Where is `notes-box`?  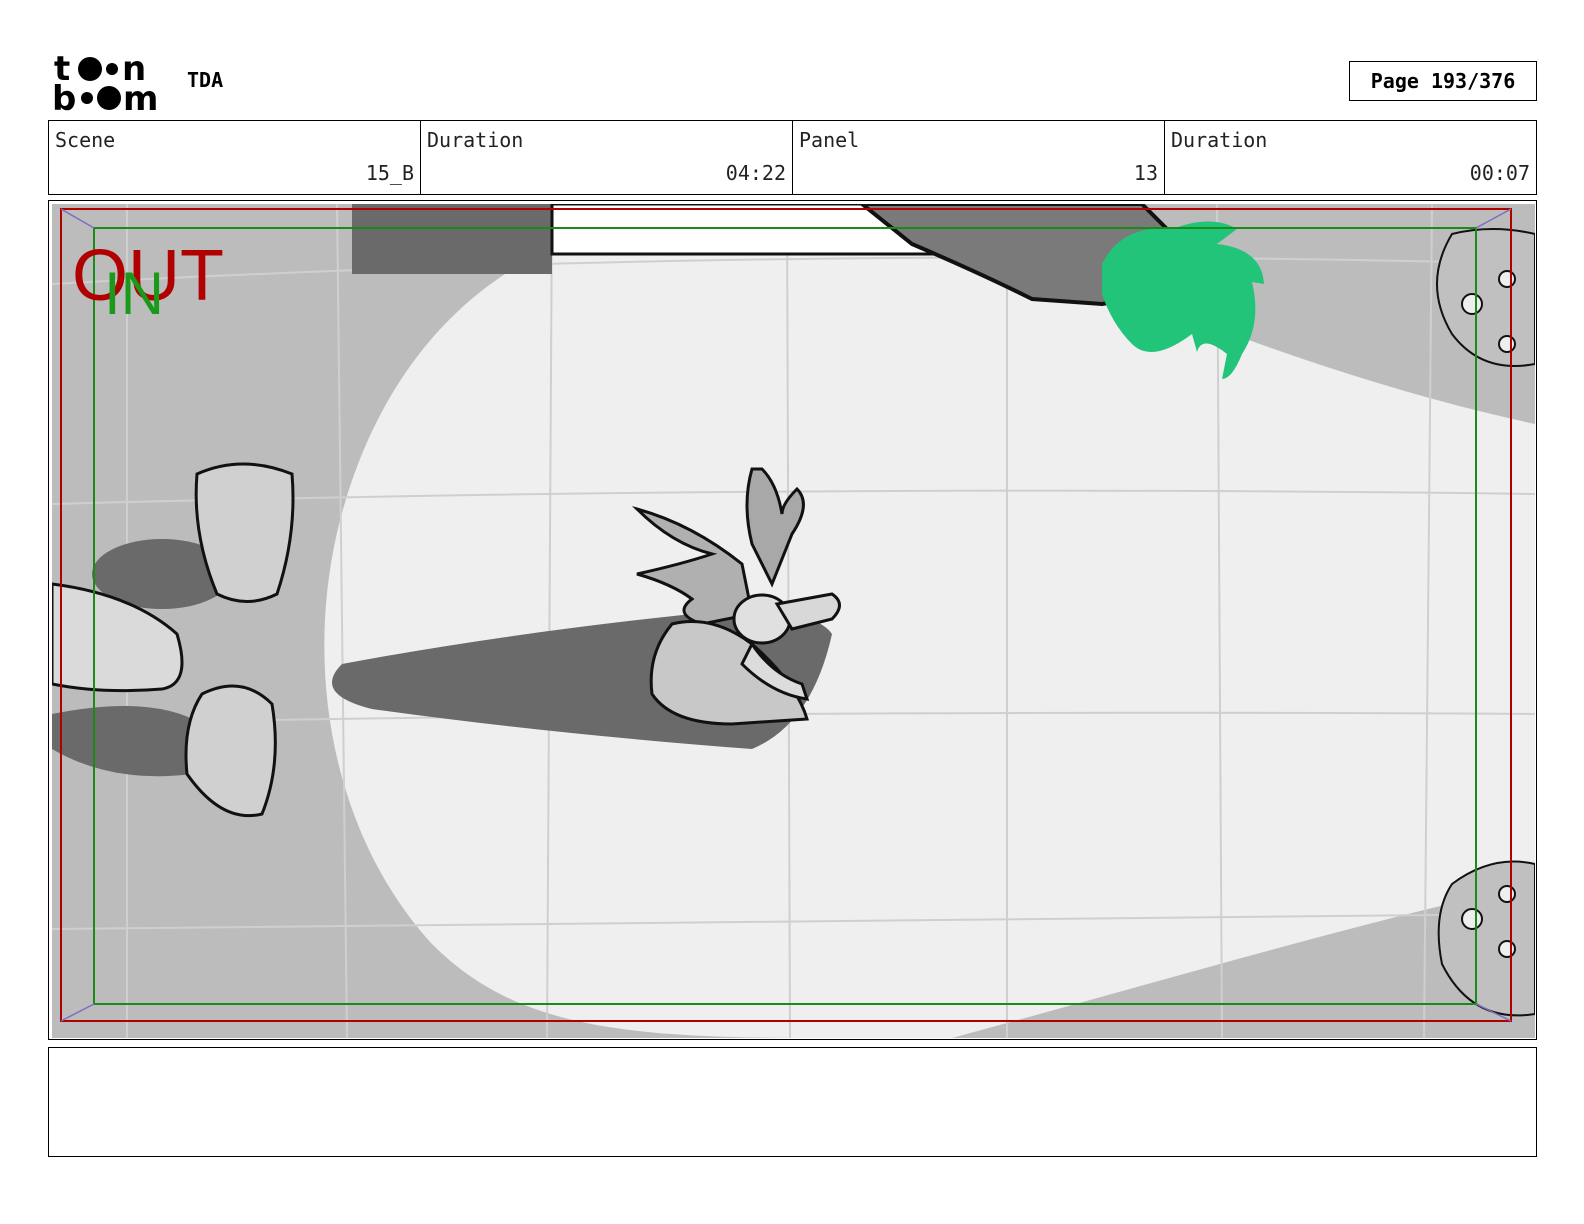 notes-box is located at coordinates (792, 1102).